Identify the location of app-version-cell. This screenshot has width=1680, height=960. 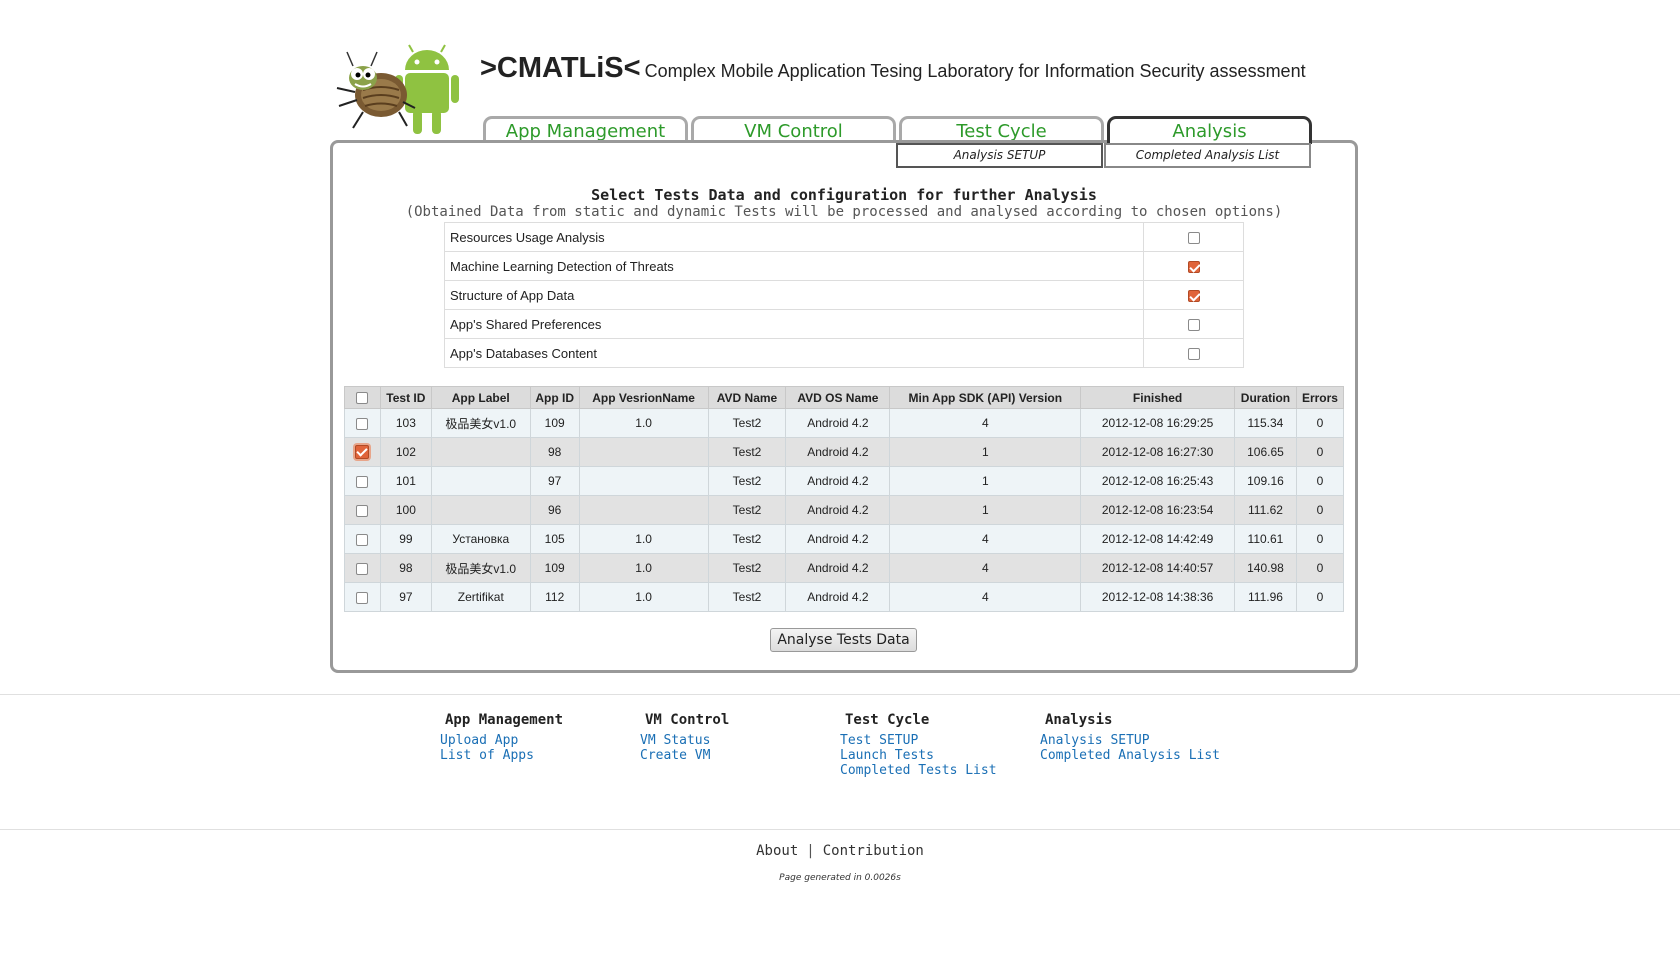
(643, 510).